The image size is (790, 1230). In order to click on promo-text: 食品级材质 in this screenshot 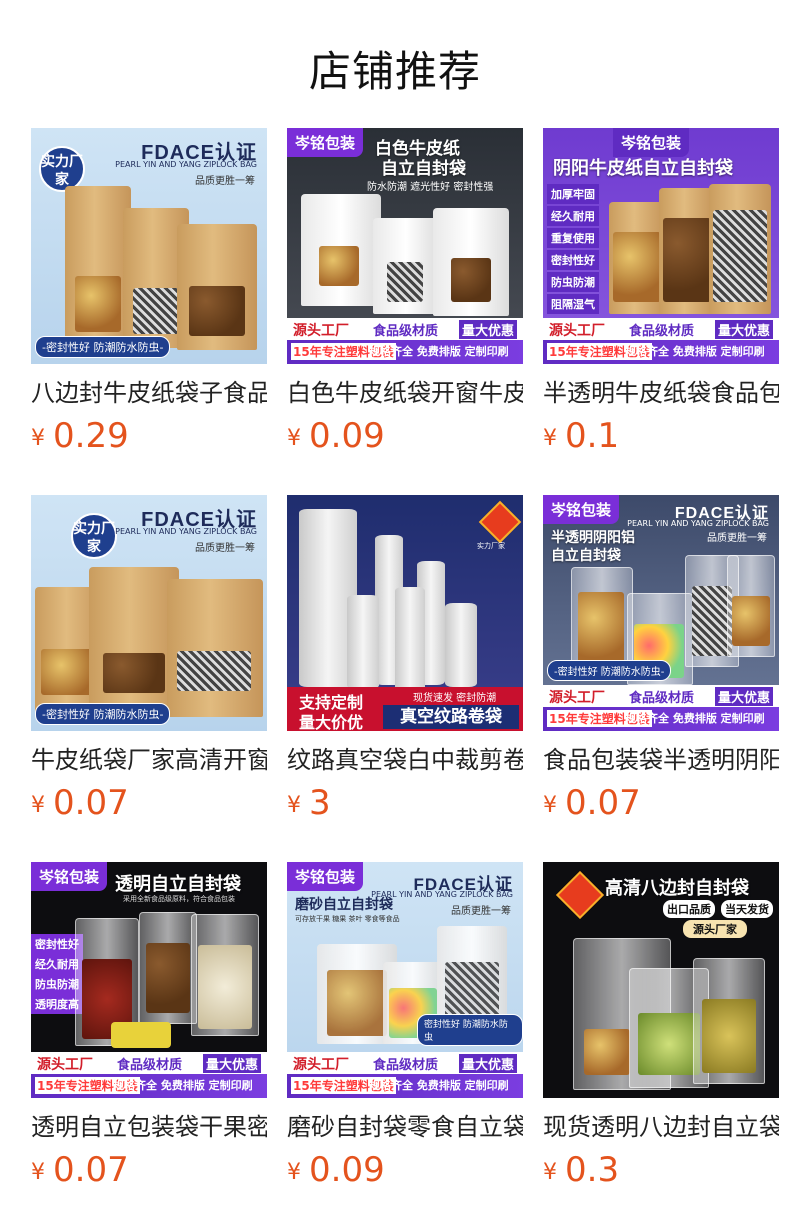, I will do `click(406, 1065)`.